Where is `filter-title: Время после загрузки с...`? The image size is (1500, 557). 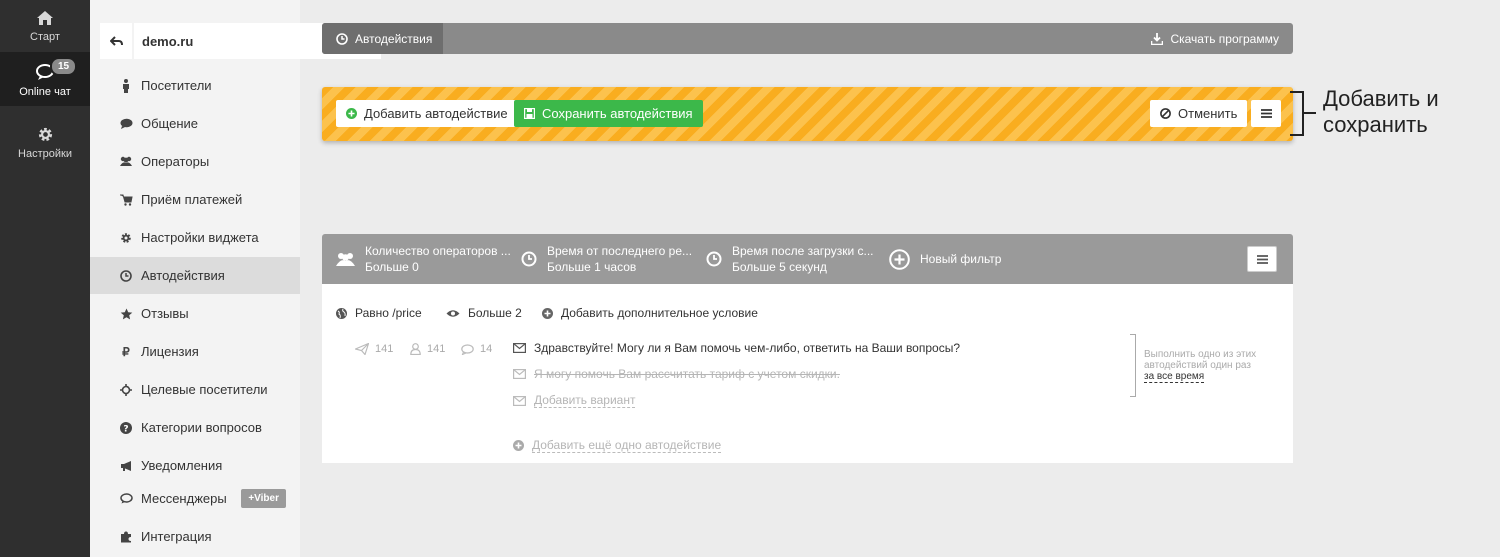 filter-title: Время после загрузки с... is located at coordinates (803, 251).